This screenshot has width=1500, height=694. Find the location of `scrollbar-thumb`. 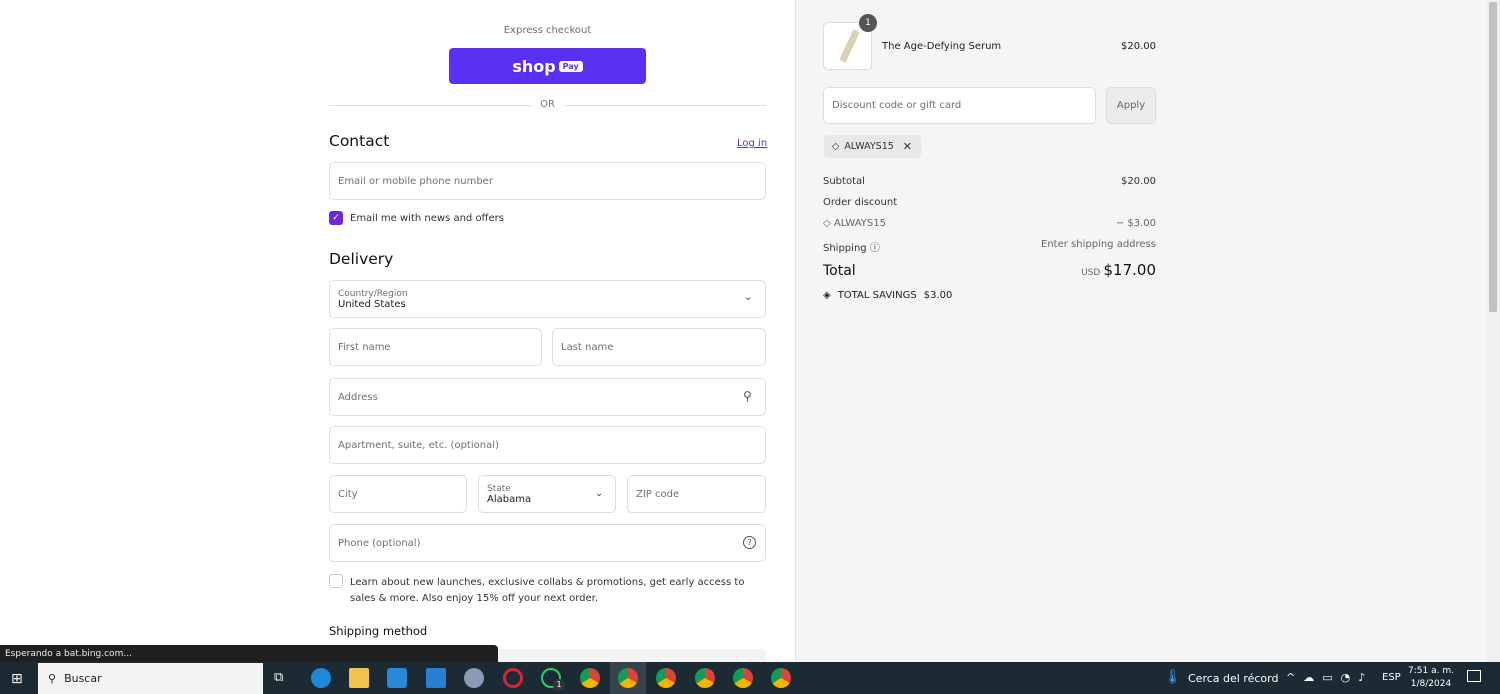

scrollbar-thumb is located at coordinates (1493, 157).